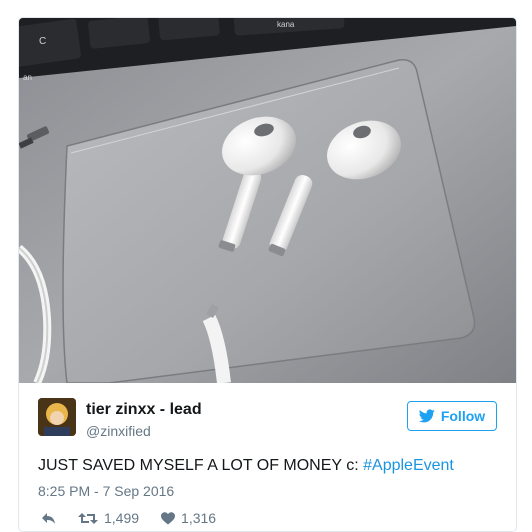 The width and height of the screenshot is (532, 532). I want to click on tweet-timestamp: 8:25 PM - 7 Sep 2016, so click(106, 491).